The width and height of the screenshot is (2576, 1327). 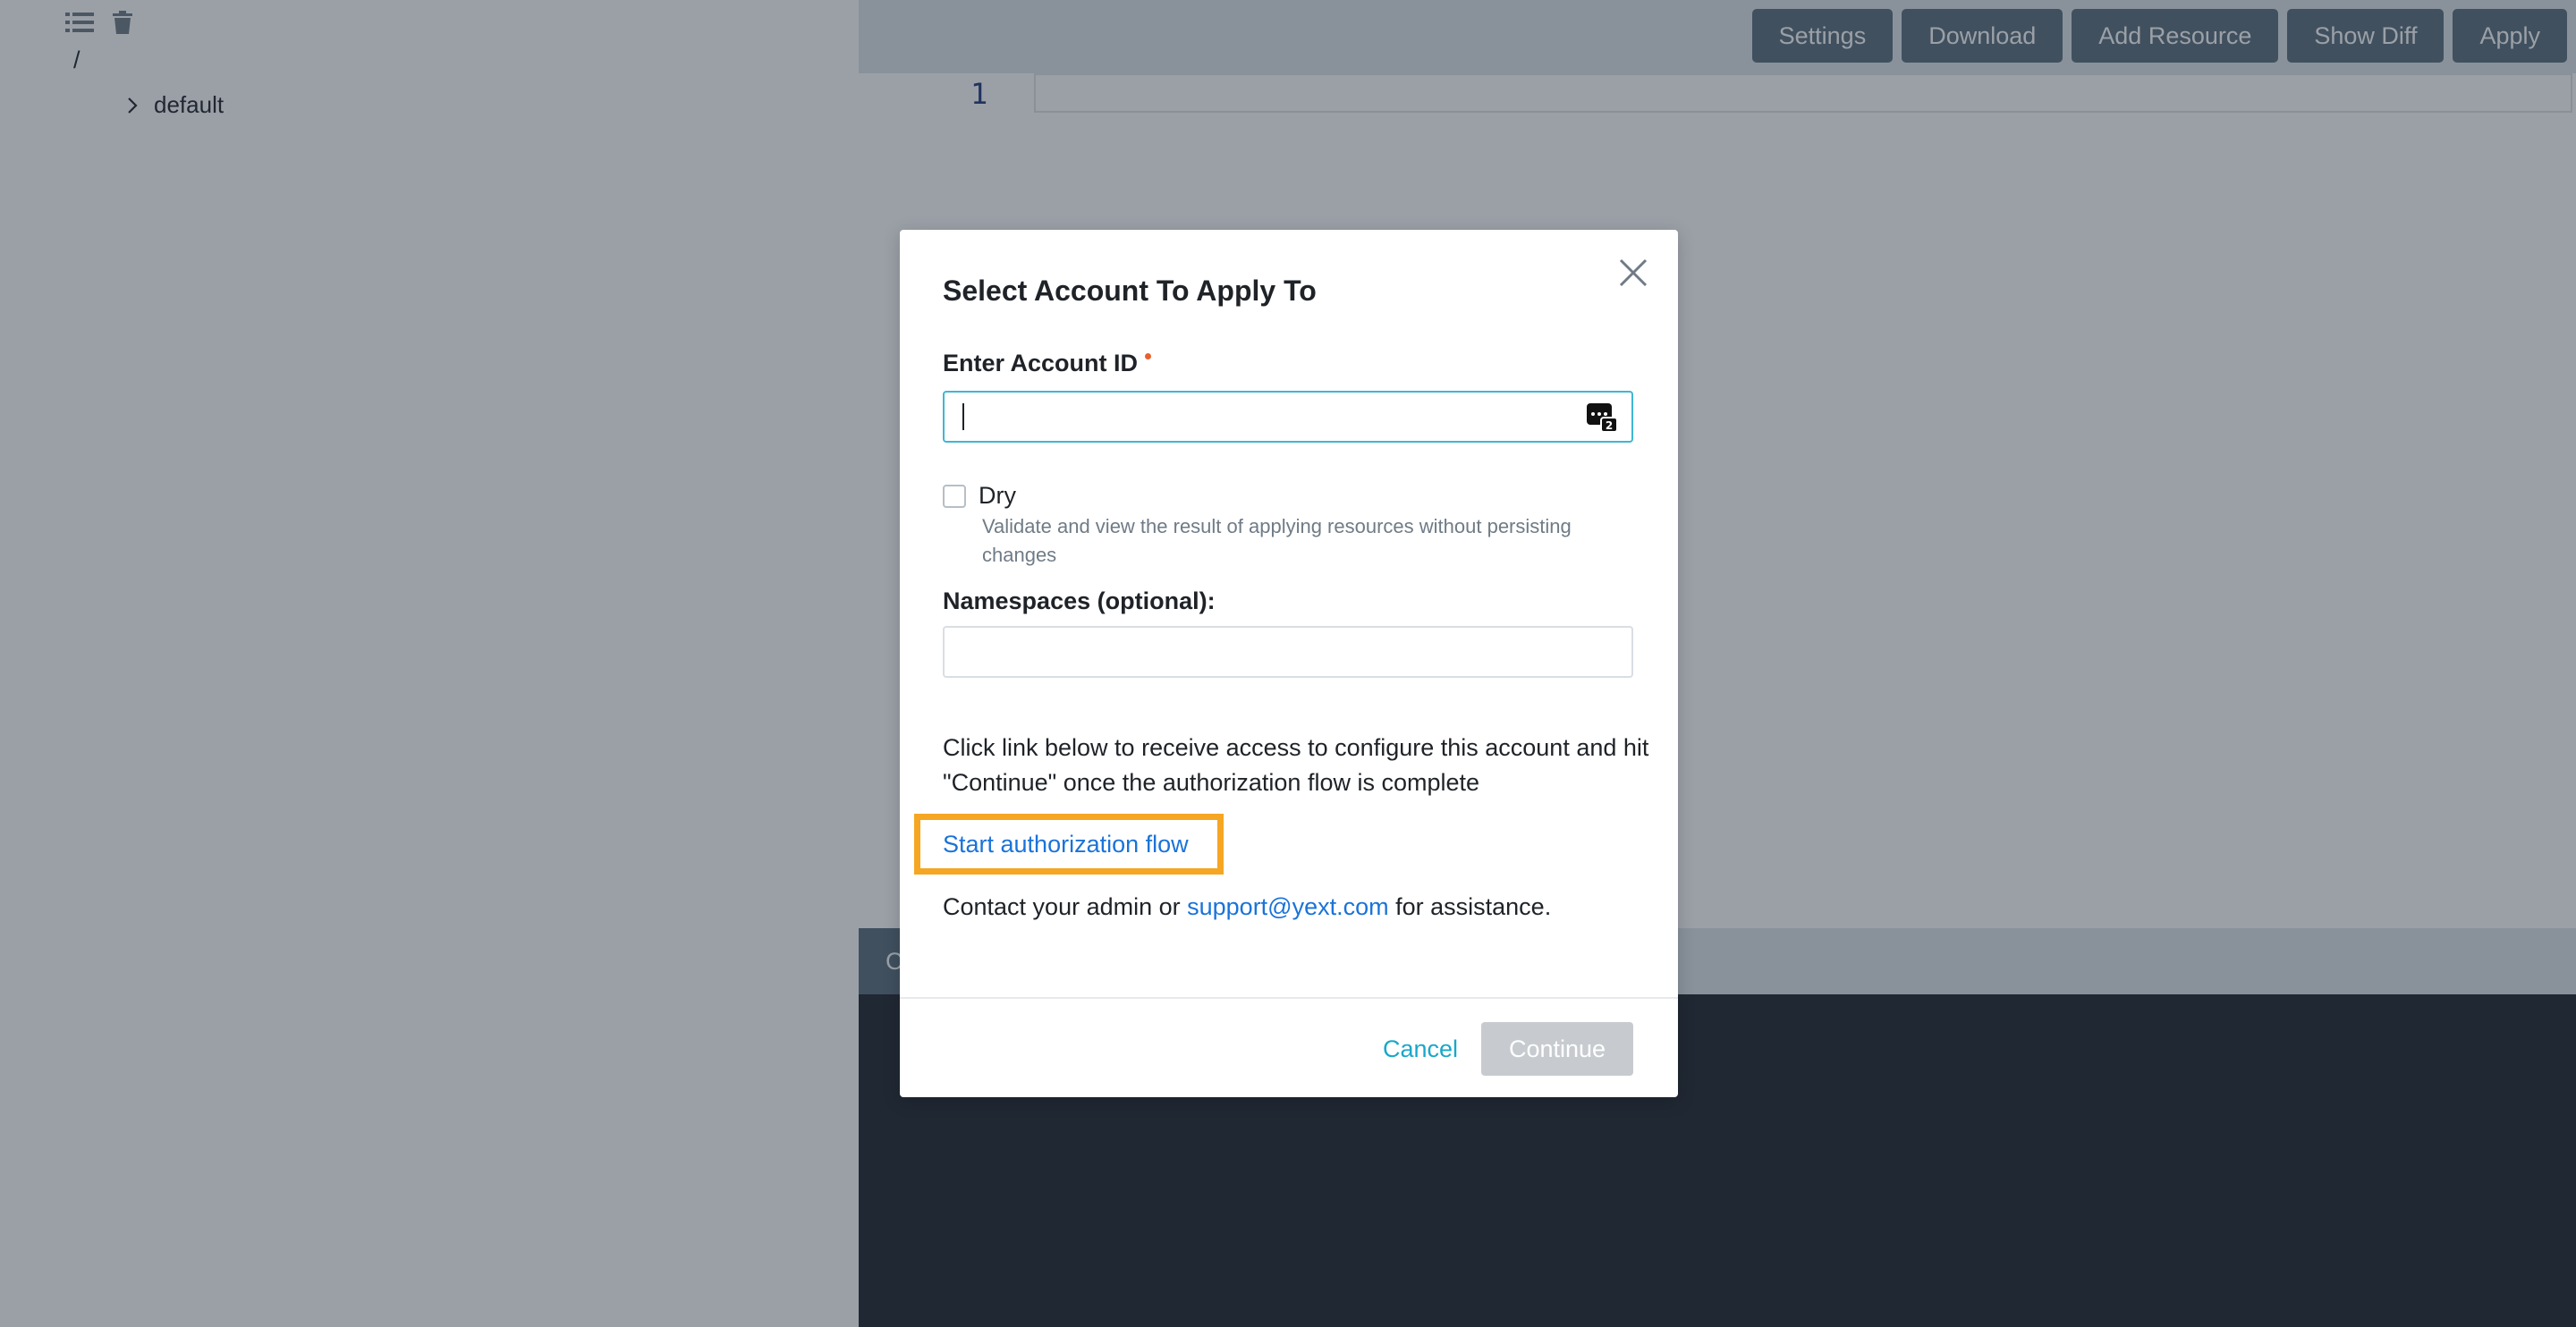 What do you see at coordinates (1609, 425) in the screenshot?
I see `svg-text: 2` at bounding box center [1609, 425].